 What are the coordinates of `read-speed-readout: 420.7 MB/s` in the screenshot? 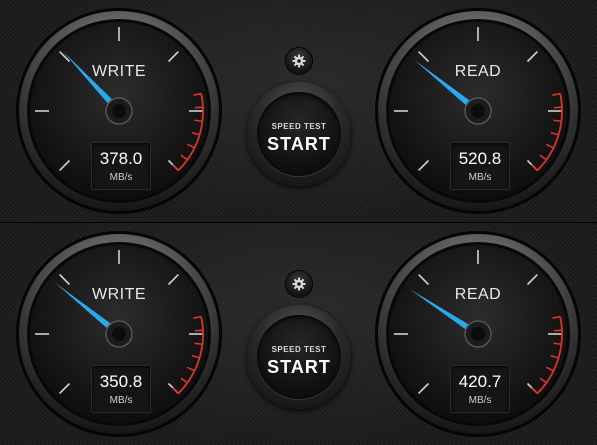 It's located at (480, 389).